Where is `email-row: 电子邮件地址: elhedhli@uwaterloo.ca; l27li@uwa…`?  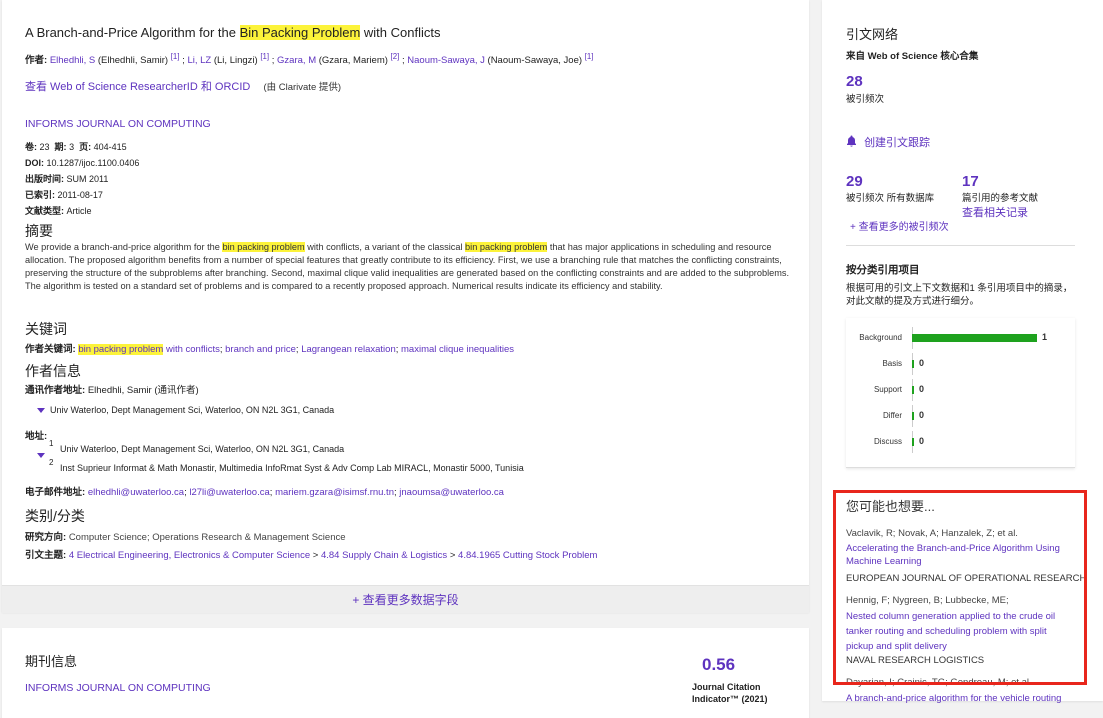
email-row: 电子邮件地址: elhedhli@uwaterloo.ca; l27li@uwa… is located at coordinates (264, 492).